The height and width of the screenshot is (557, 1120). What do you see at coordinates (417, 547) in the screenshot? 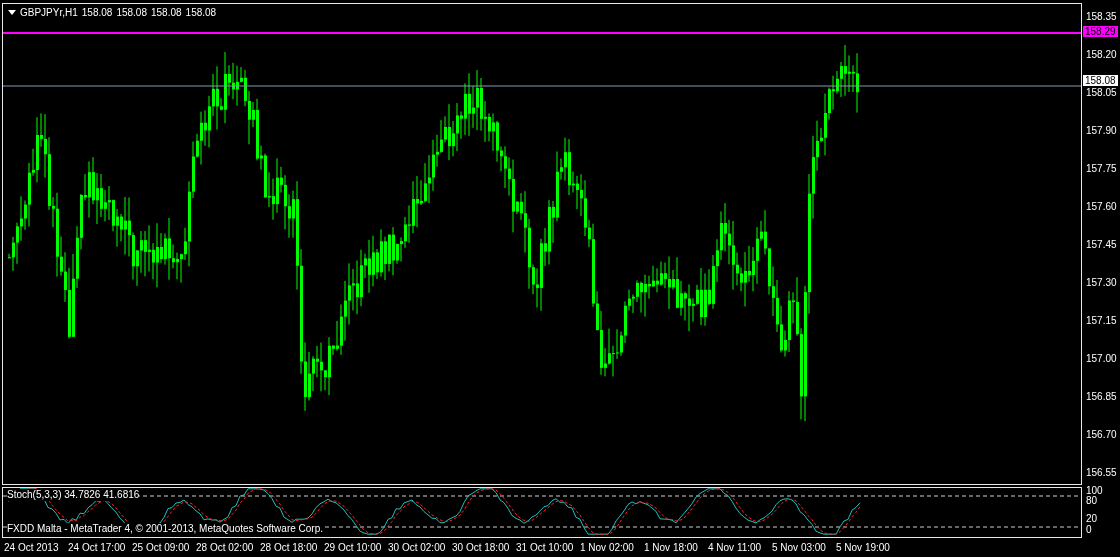
I see `time-tick: 30 Oct 02:00` at bounding box center [417, 547].